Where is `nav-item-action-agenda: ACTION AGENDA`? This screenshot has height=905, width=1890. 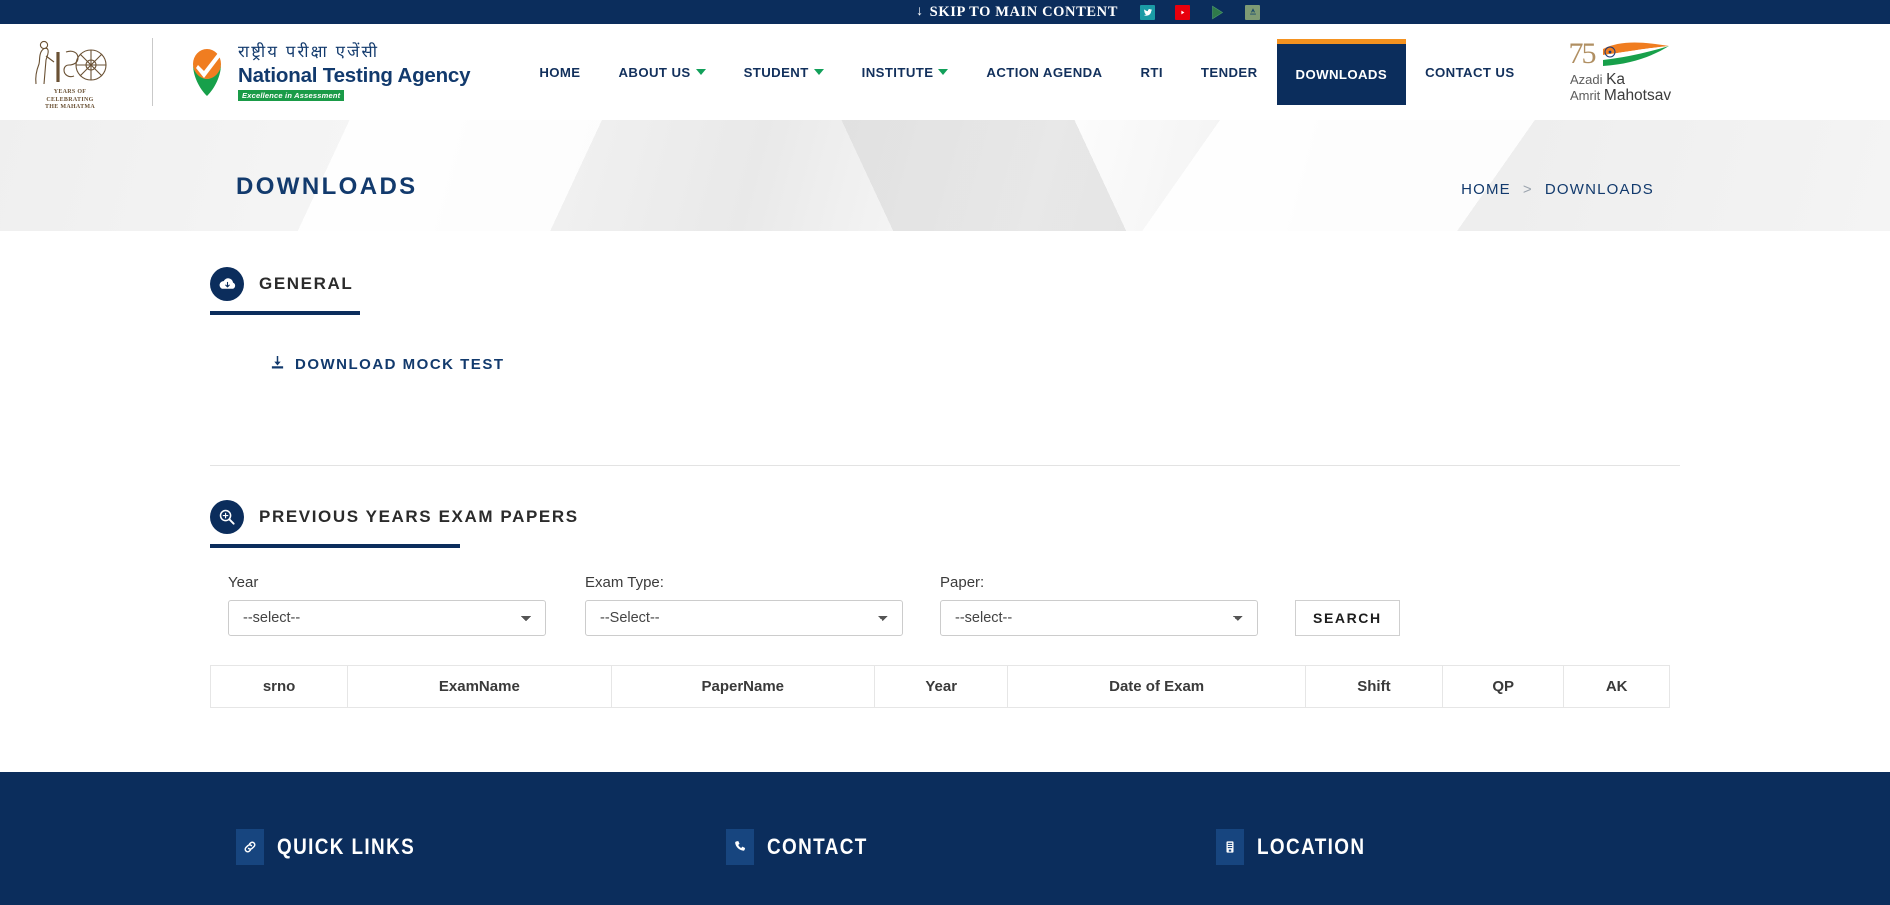 nav-item-action-agenda: ACTION AGENDA is located at coordinates (1044, 72).